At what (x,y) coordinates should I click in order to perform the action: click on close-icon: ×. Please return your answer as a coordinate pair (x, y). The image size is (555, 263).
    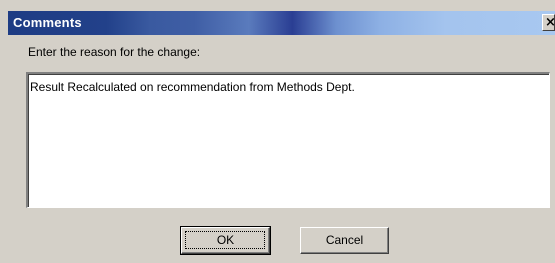
    Looking at the image, I should click on (550, 22).